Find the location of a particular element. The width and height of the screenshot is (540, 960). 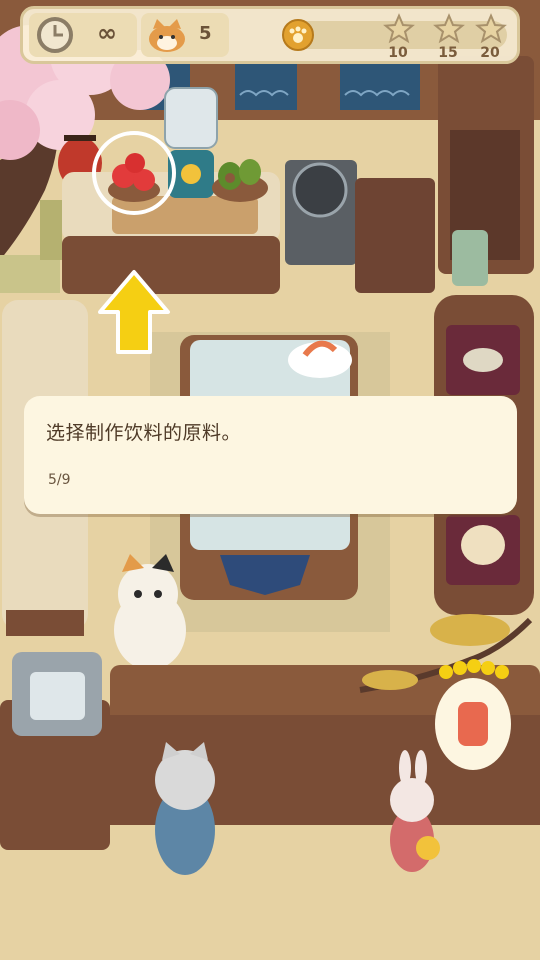

star-goal-label: 15 is located at coordinates (448, 53).